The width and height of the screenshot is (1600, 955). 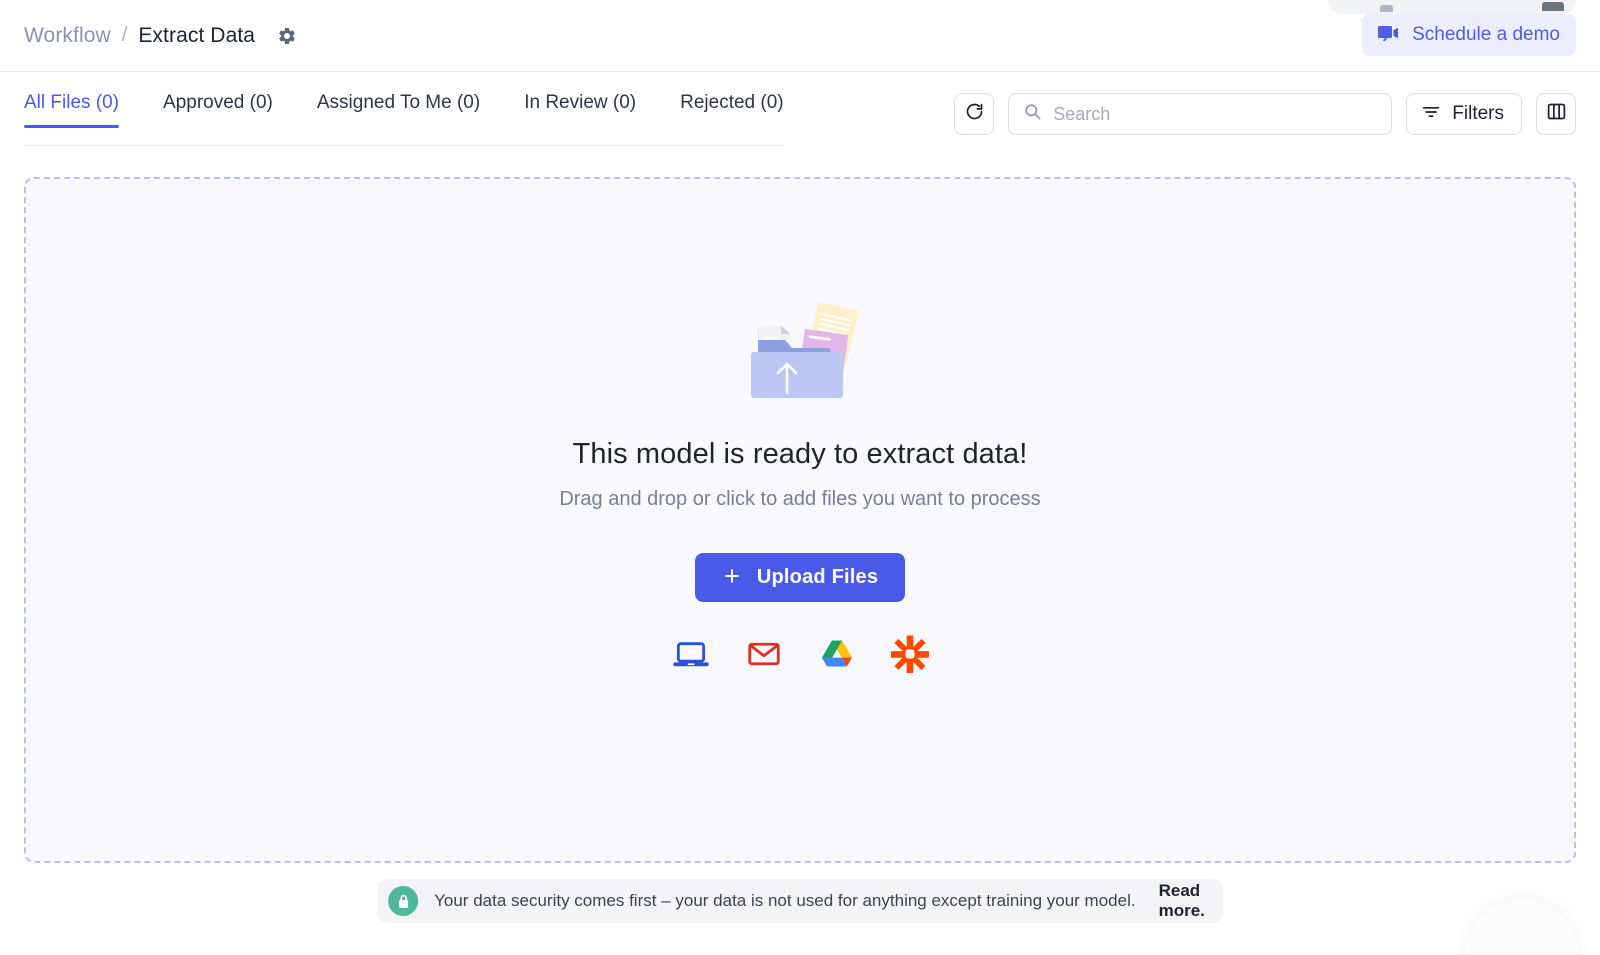 I want to click on refresh-button, so click(x=974, y=114).